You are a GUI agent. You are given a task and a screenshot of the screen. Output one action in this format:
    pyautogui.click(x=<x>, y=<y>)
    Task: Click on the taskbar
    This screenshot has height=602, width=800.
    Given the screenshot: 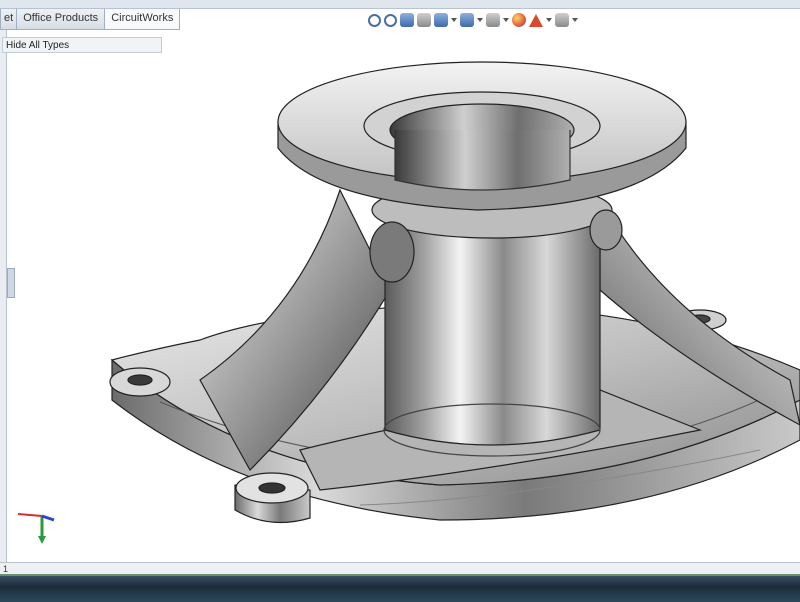 What is the action you would take?
    pyautogui.click(x=400, y=588)
    